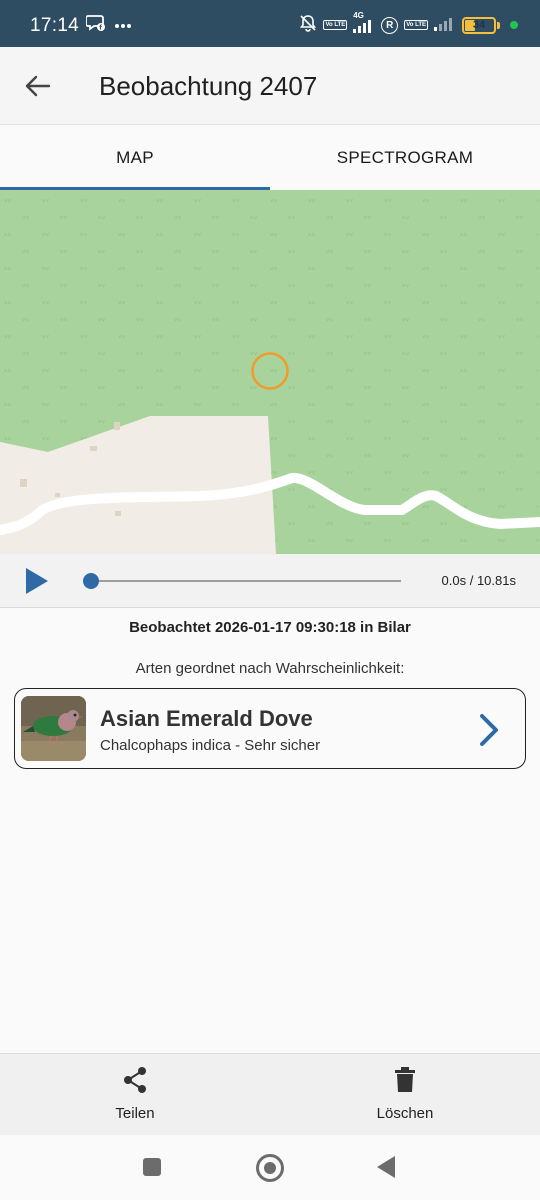  Describe the element at coordinates (335, 25) in the screenshot. I see `volte-badge-1: Vo LTE` at that location.